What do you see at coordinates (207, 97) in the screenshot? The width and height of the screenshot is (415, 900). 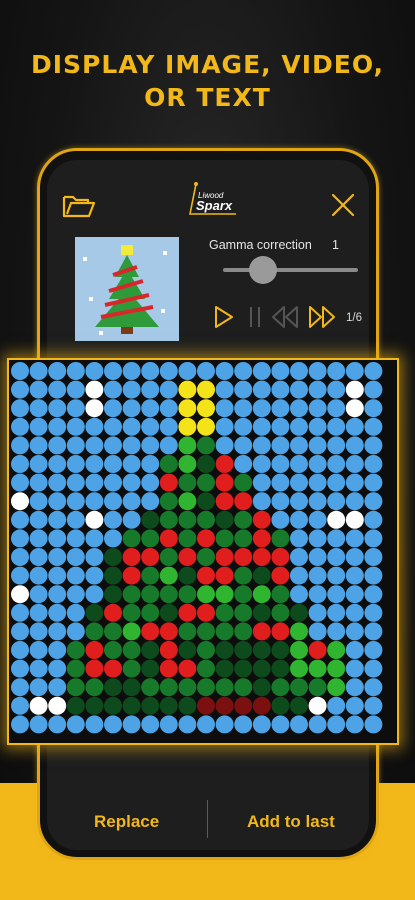 I see `headline-line-2: OR TEXT` at bounding box center [207, 97].